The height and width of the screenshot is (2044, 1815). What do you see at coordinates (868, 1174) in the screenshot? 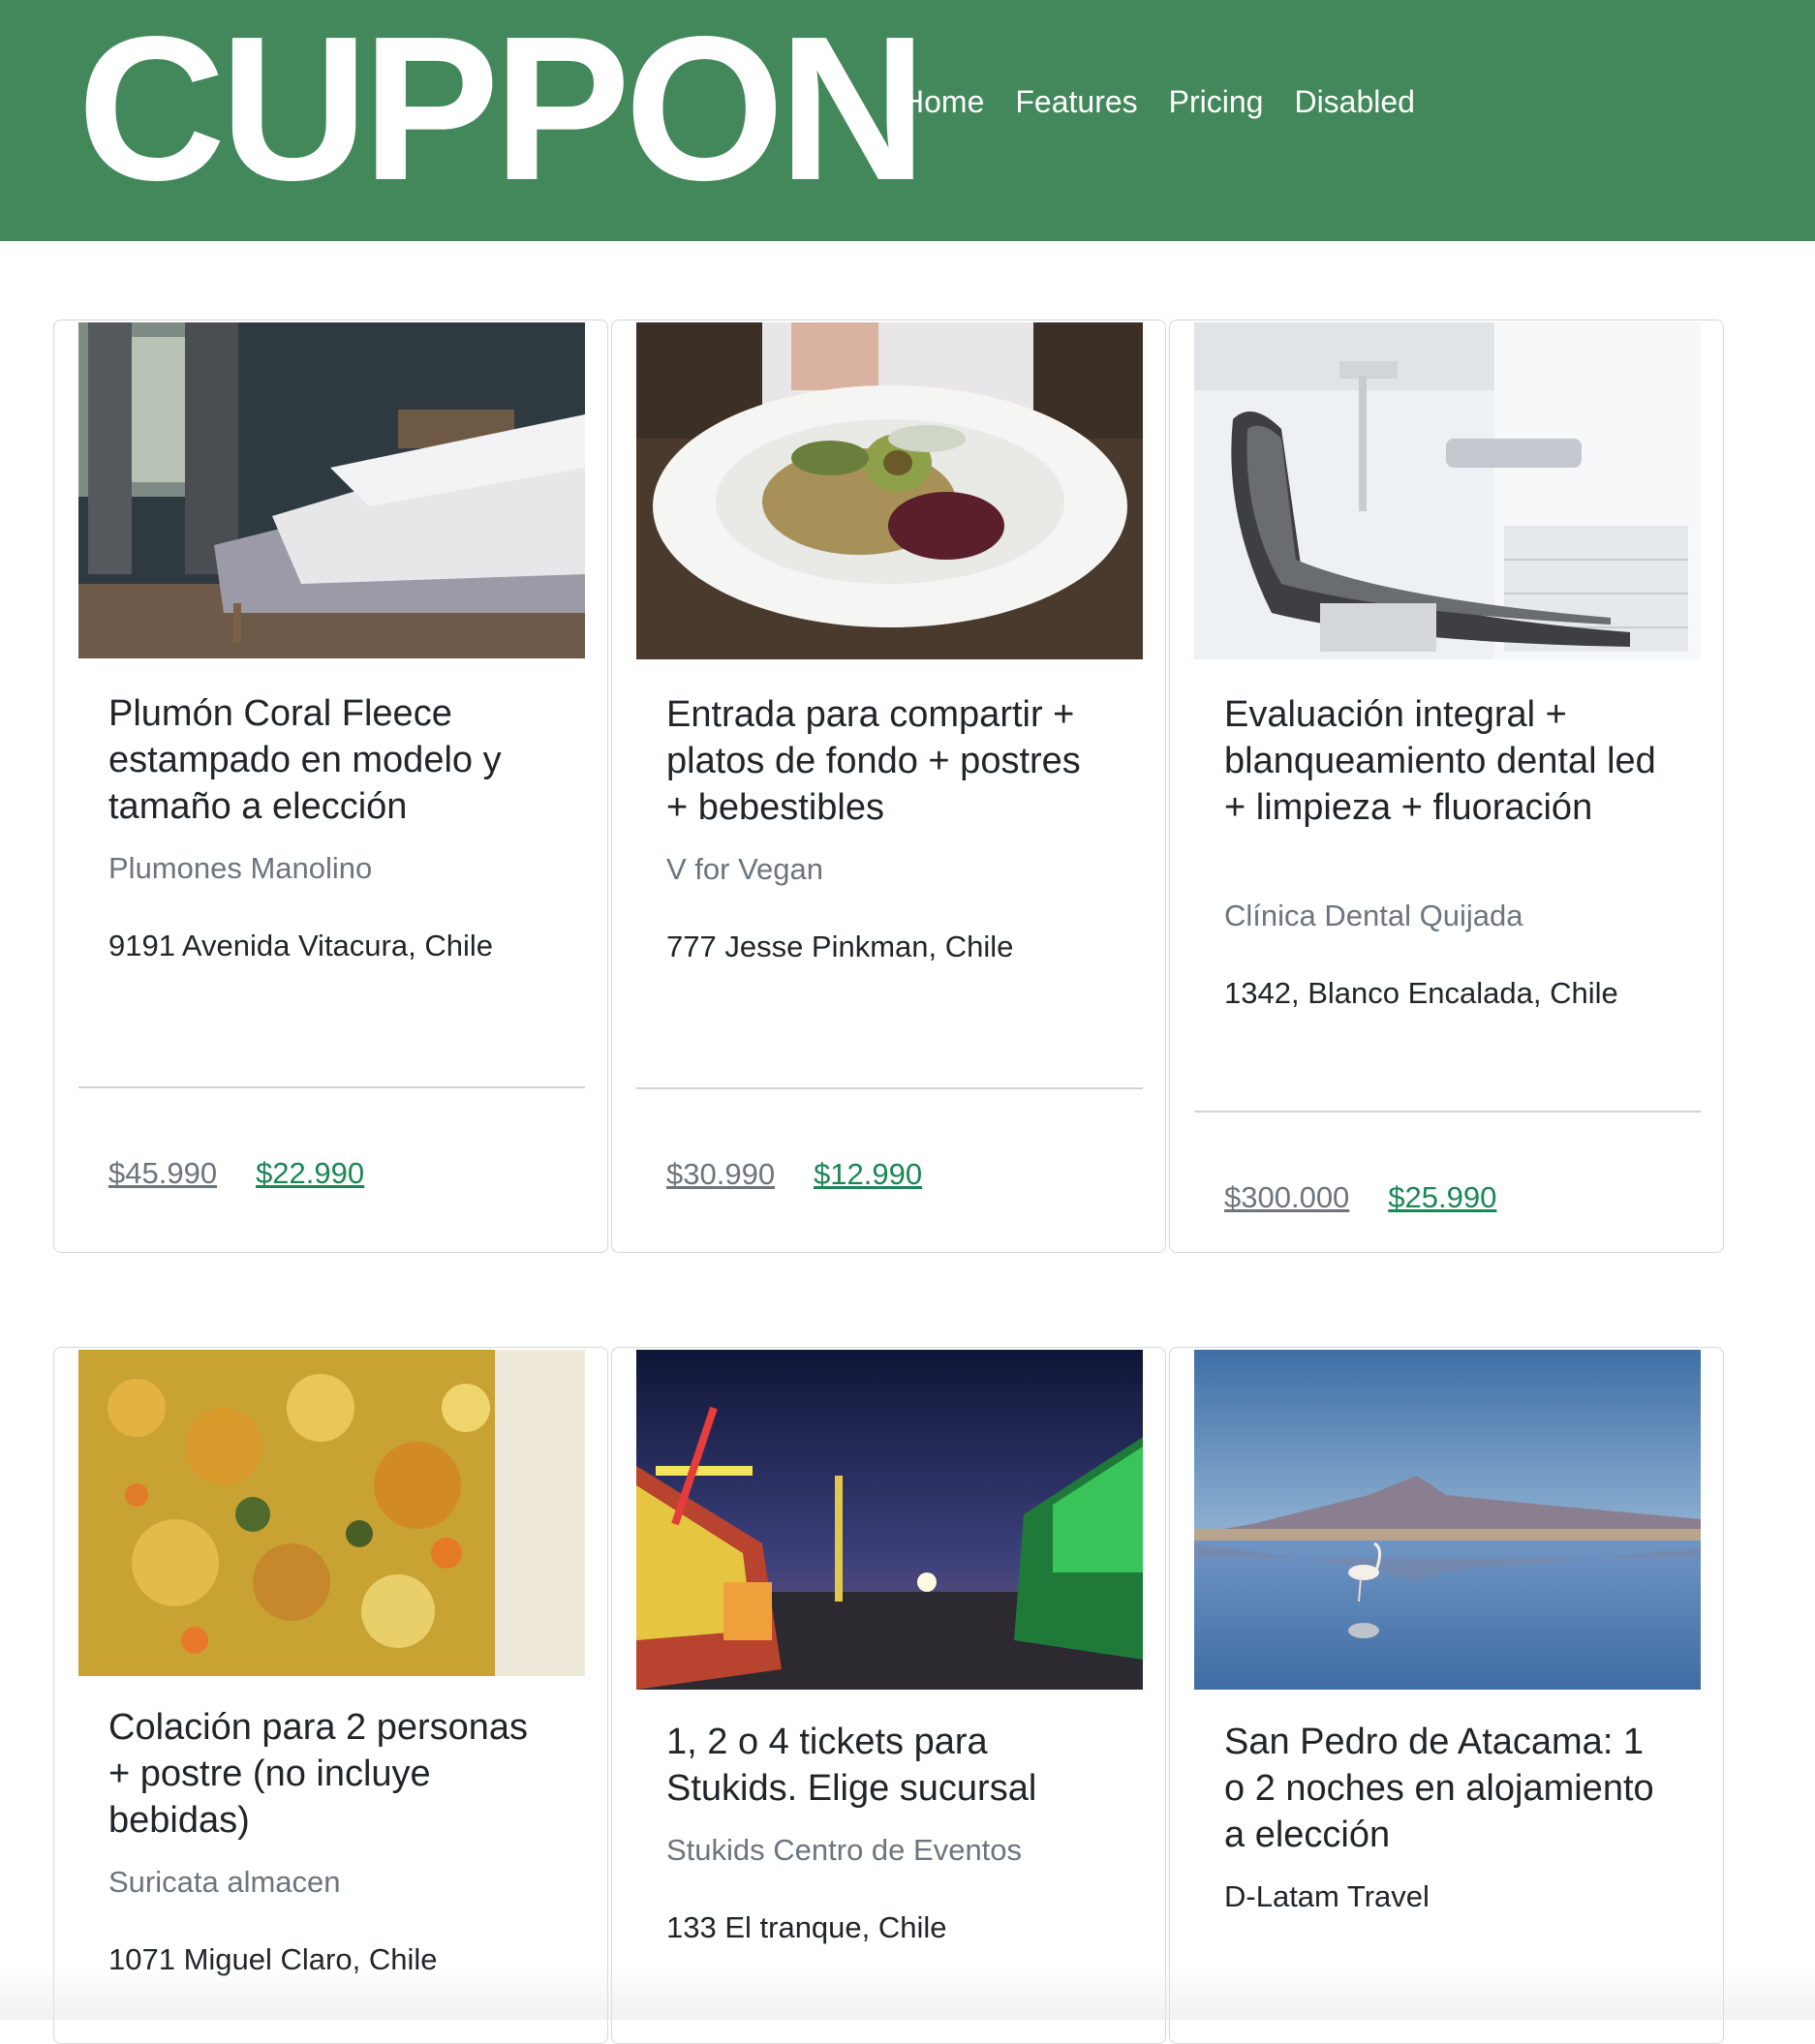
I see `discount-price: $12.990` at bounding box center [868, 1174].